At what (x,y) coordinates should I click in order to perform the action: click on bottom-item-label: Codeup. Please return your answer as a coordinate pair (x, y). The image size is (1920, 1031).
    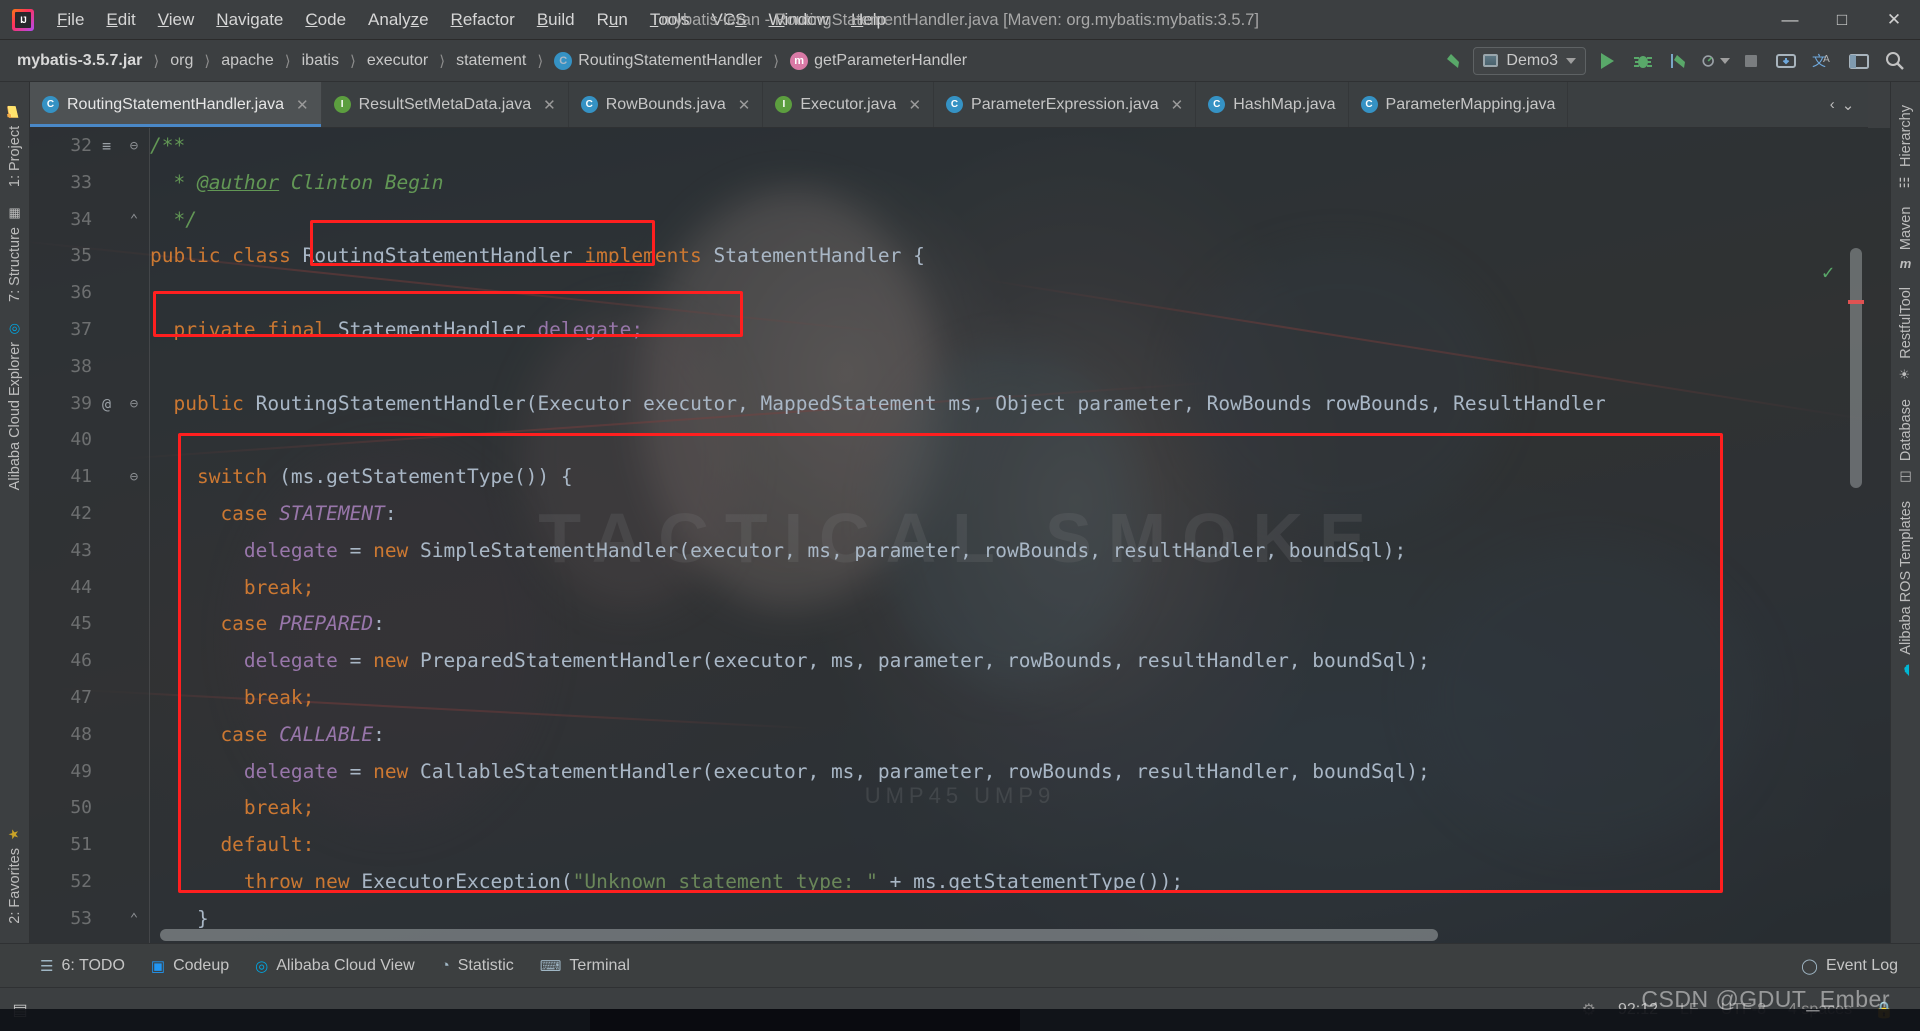
    Looking at the image, I should click on (201, 965).